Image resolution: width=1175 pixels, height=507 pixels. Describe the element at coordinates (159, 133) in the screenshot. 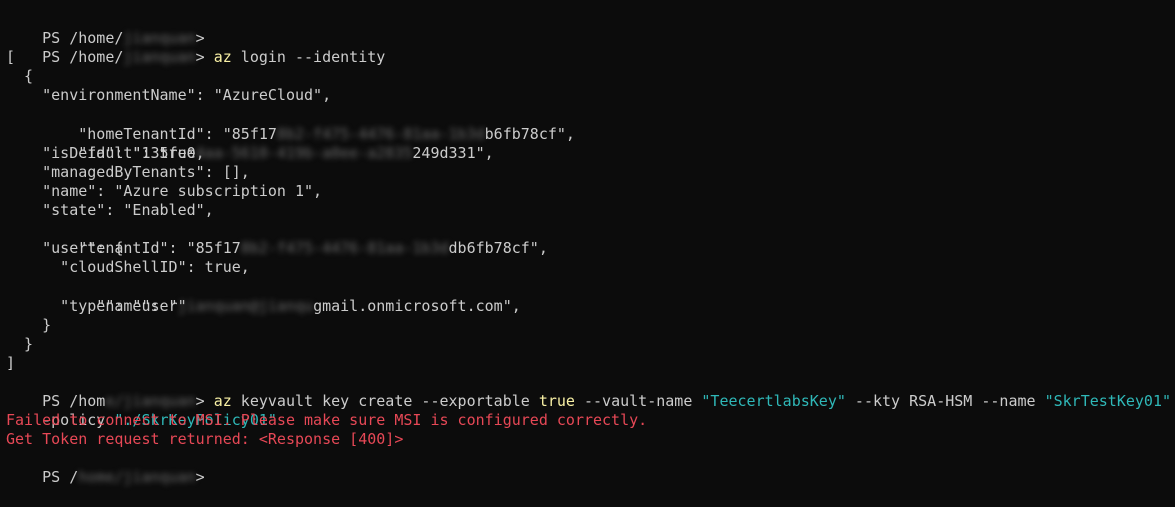

I see `json-text: "homeTenantId": "85f17` at that location.